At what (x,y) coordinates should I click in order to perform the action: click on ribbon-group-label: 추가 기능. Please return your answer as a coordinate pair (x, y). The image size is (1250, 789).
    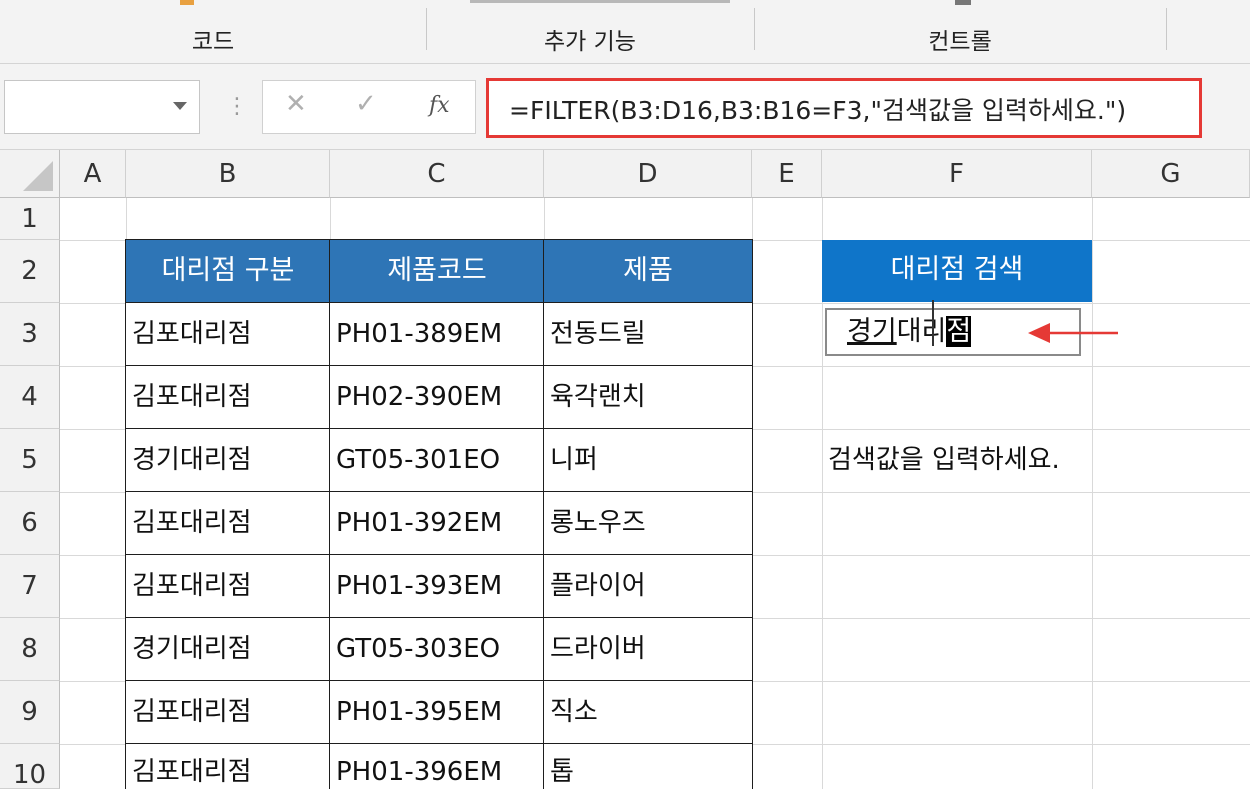
    Looking at the image, I should click on (590, 42).